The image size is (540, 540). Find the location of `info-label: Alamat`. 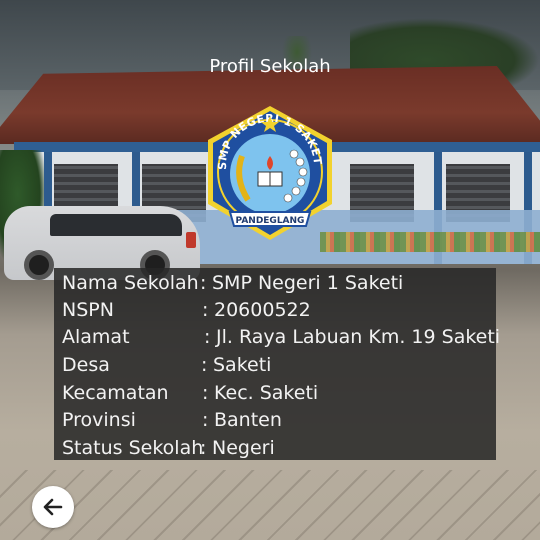

info-label: Alamat is located at coordinates (96, 337).